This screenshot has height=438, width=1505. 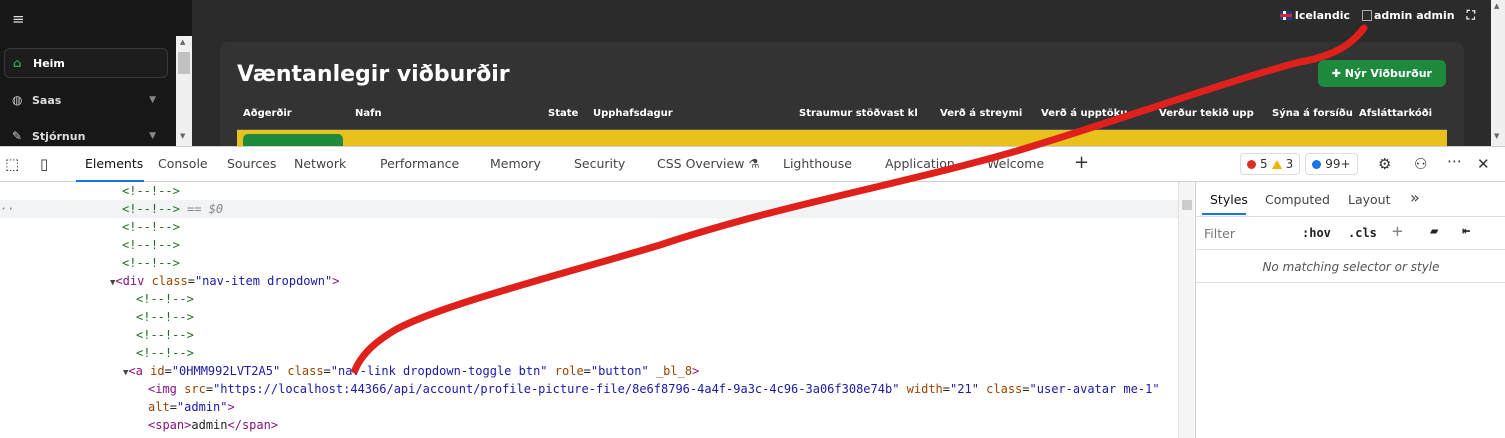 What do you see at coordinates (1336, 73) in the screenshot?
I see `plus-icon: ✚` at bounding box center [1336, 73].